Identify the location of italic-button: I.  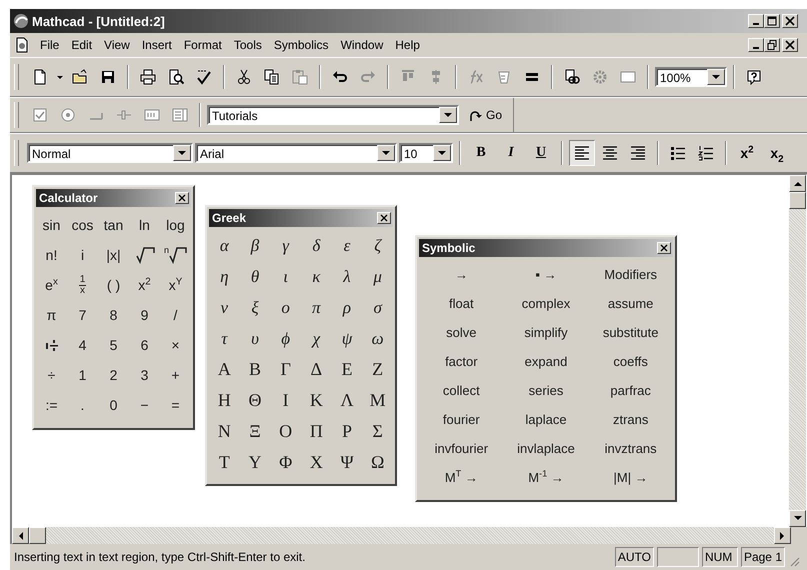
(511, 153).